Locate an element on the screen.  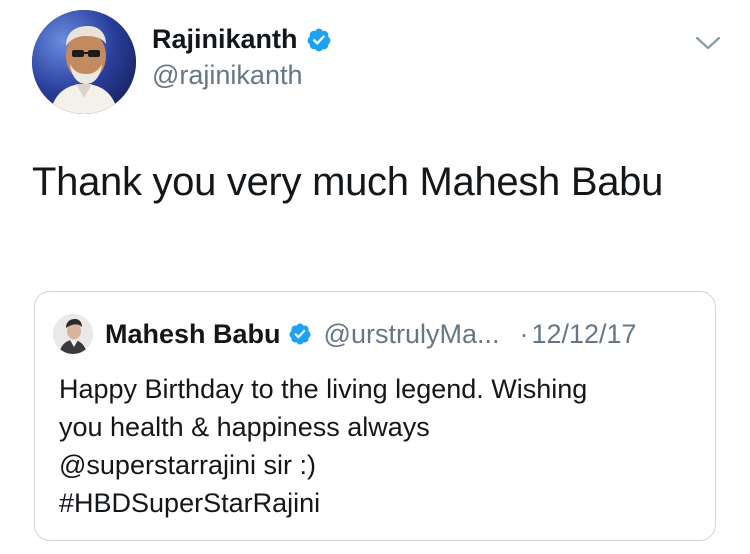
author-avatar-image is located at coordinates (84, 62).